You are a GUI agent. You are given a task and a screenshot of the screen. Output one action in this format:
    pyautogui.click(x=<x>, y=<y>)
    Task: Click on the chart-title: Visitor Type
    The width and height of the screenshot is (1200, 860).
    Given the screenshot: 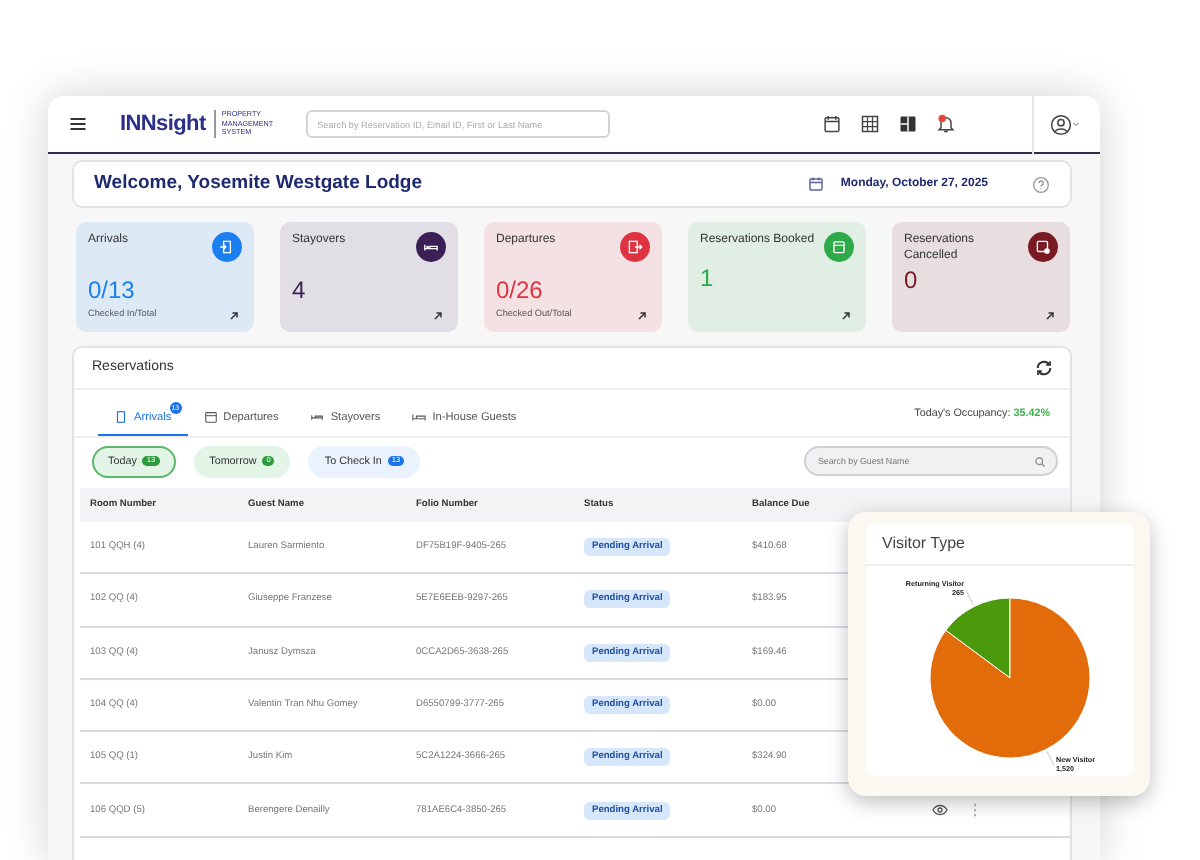 What is the action you would take?
    pyautogui.click(x=1000, y=545)
    